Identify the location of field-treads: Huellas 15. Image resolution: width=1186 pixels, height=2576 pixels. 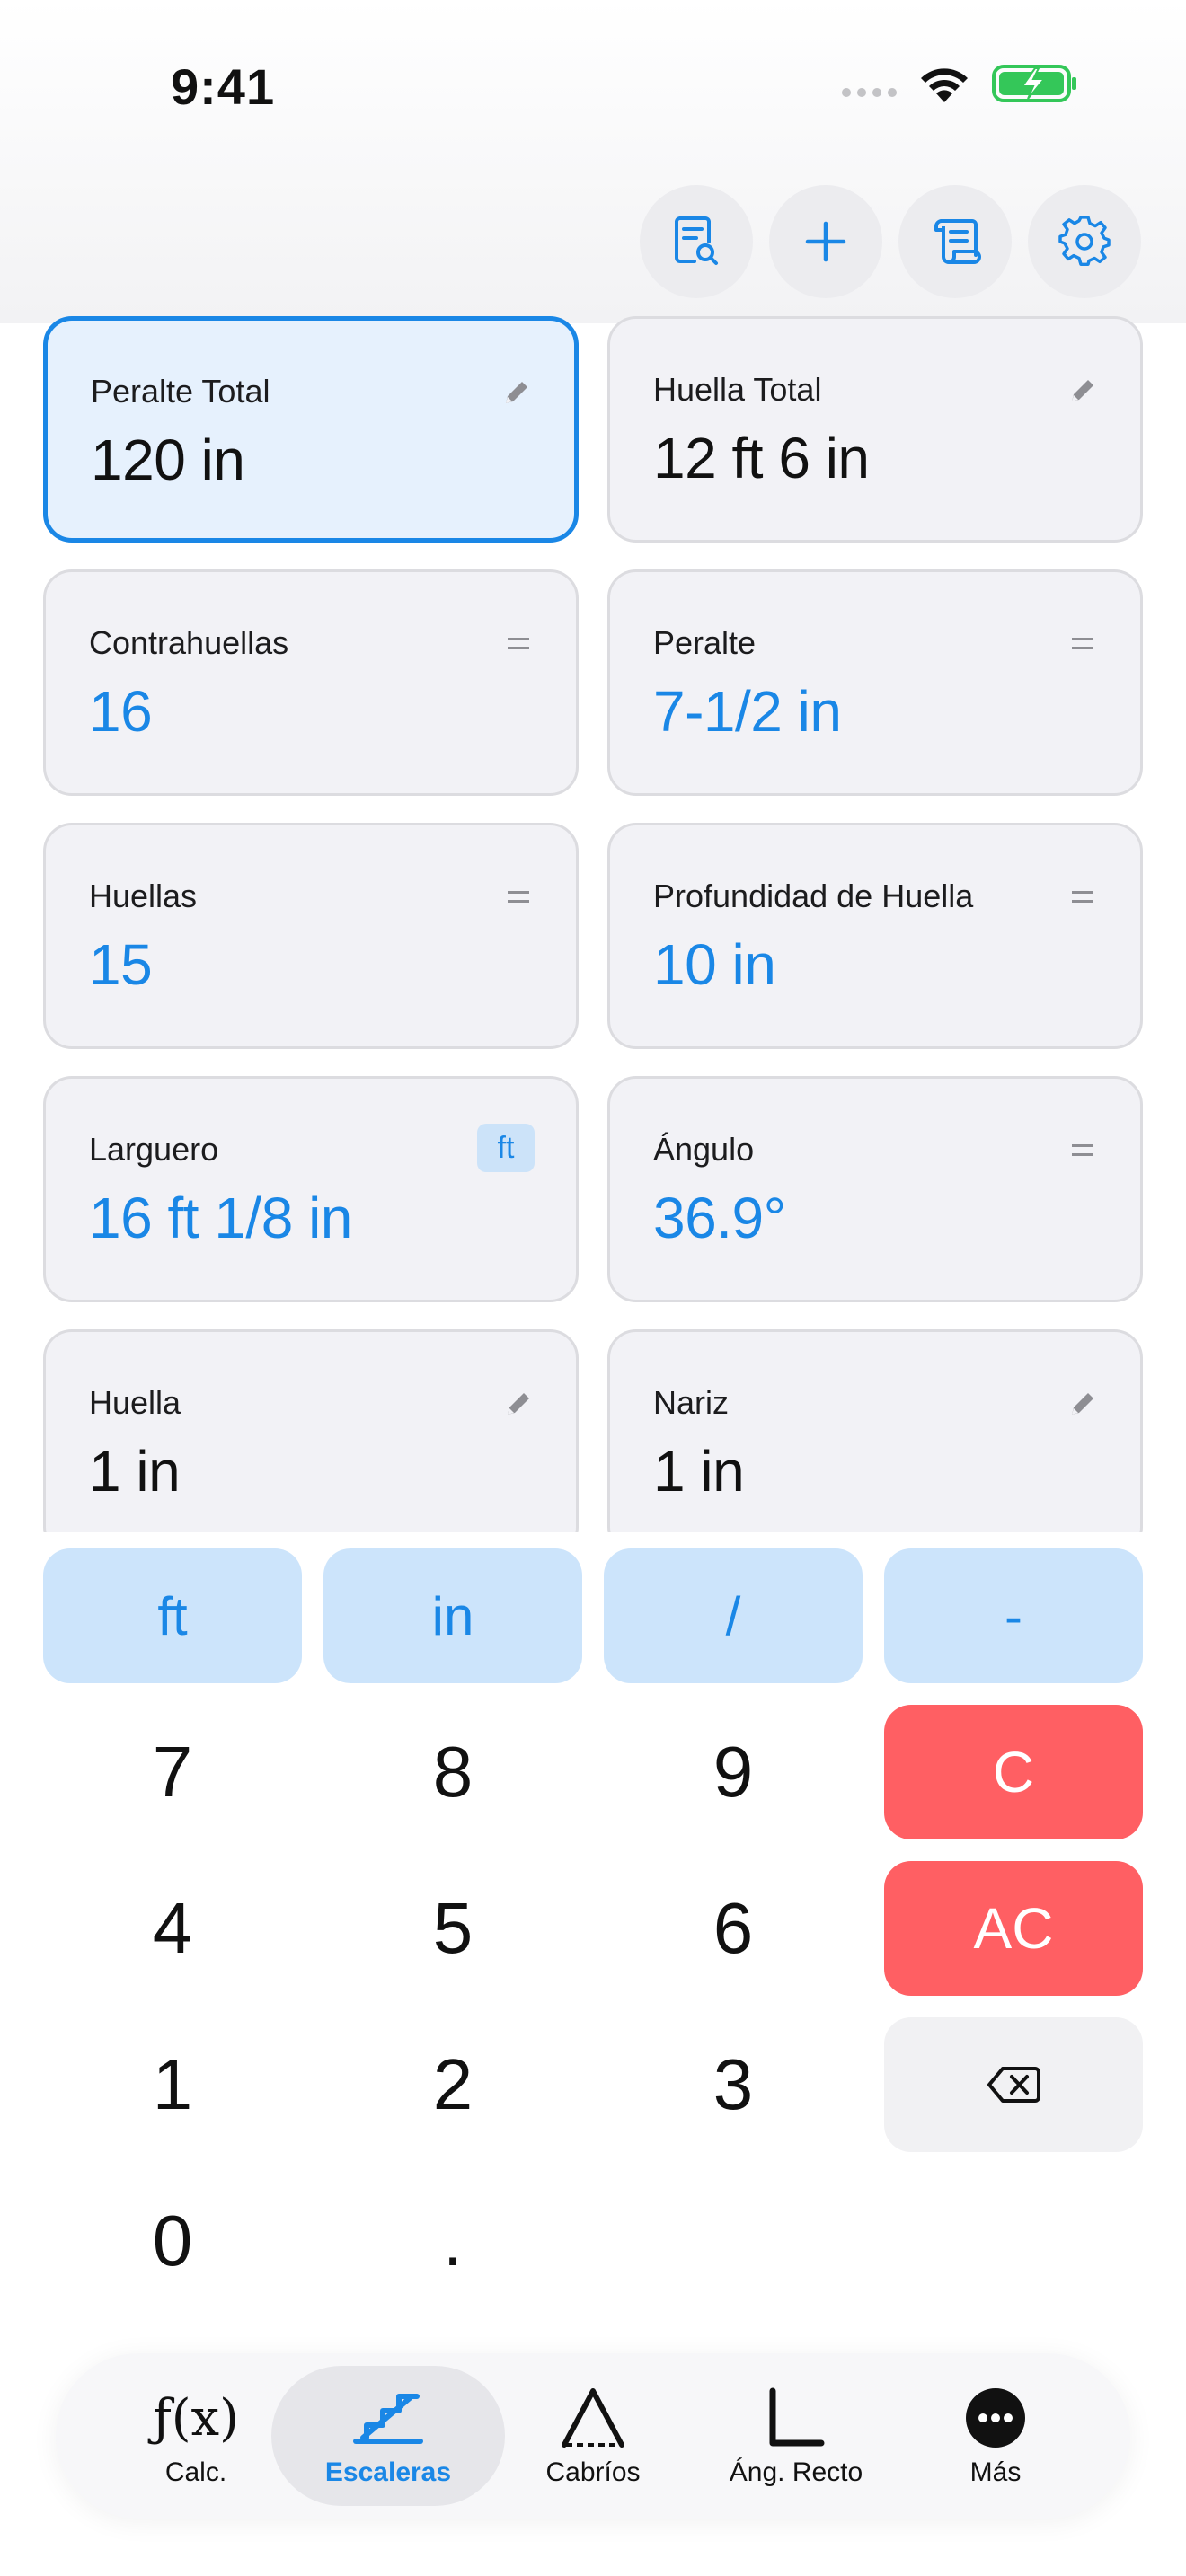
(311, 936).